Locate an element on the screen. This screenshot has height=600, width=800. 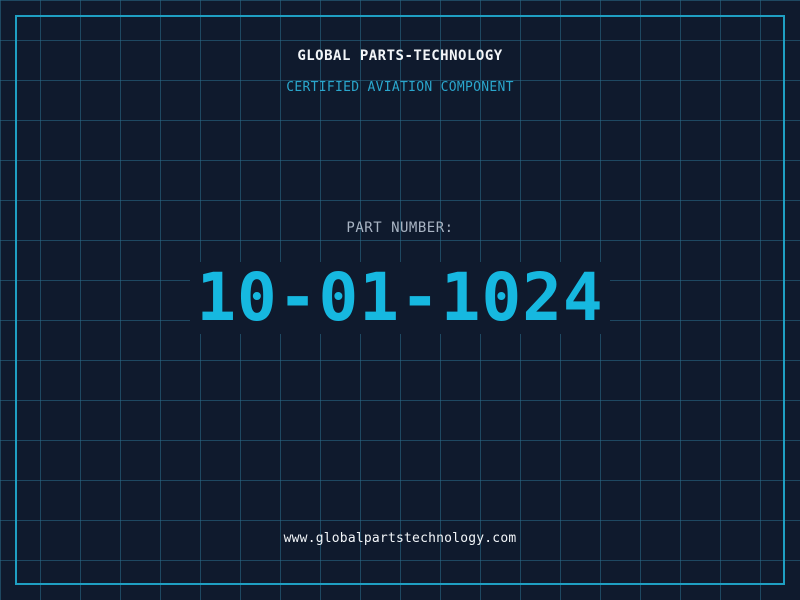
part-number-label: PART NUMBER: is located at coordinates (400, 228).